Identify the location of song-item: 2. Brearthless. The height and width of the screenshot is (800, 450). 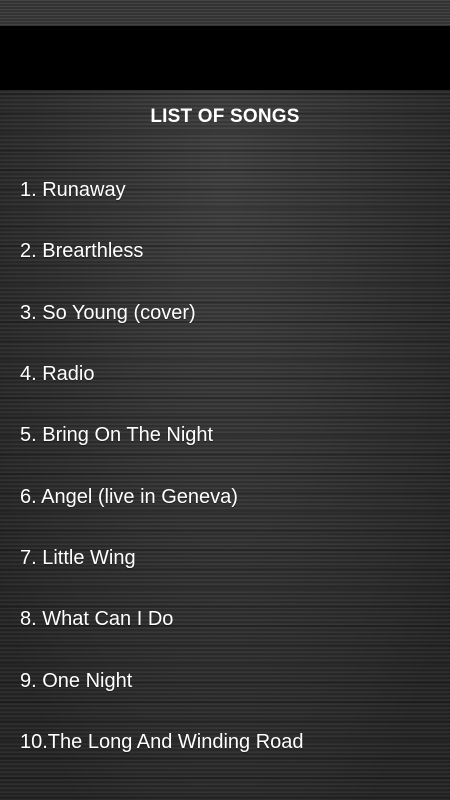
(162, 251).